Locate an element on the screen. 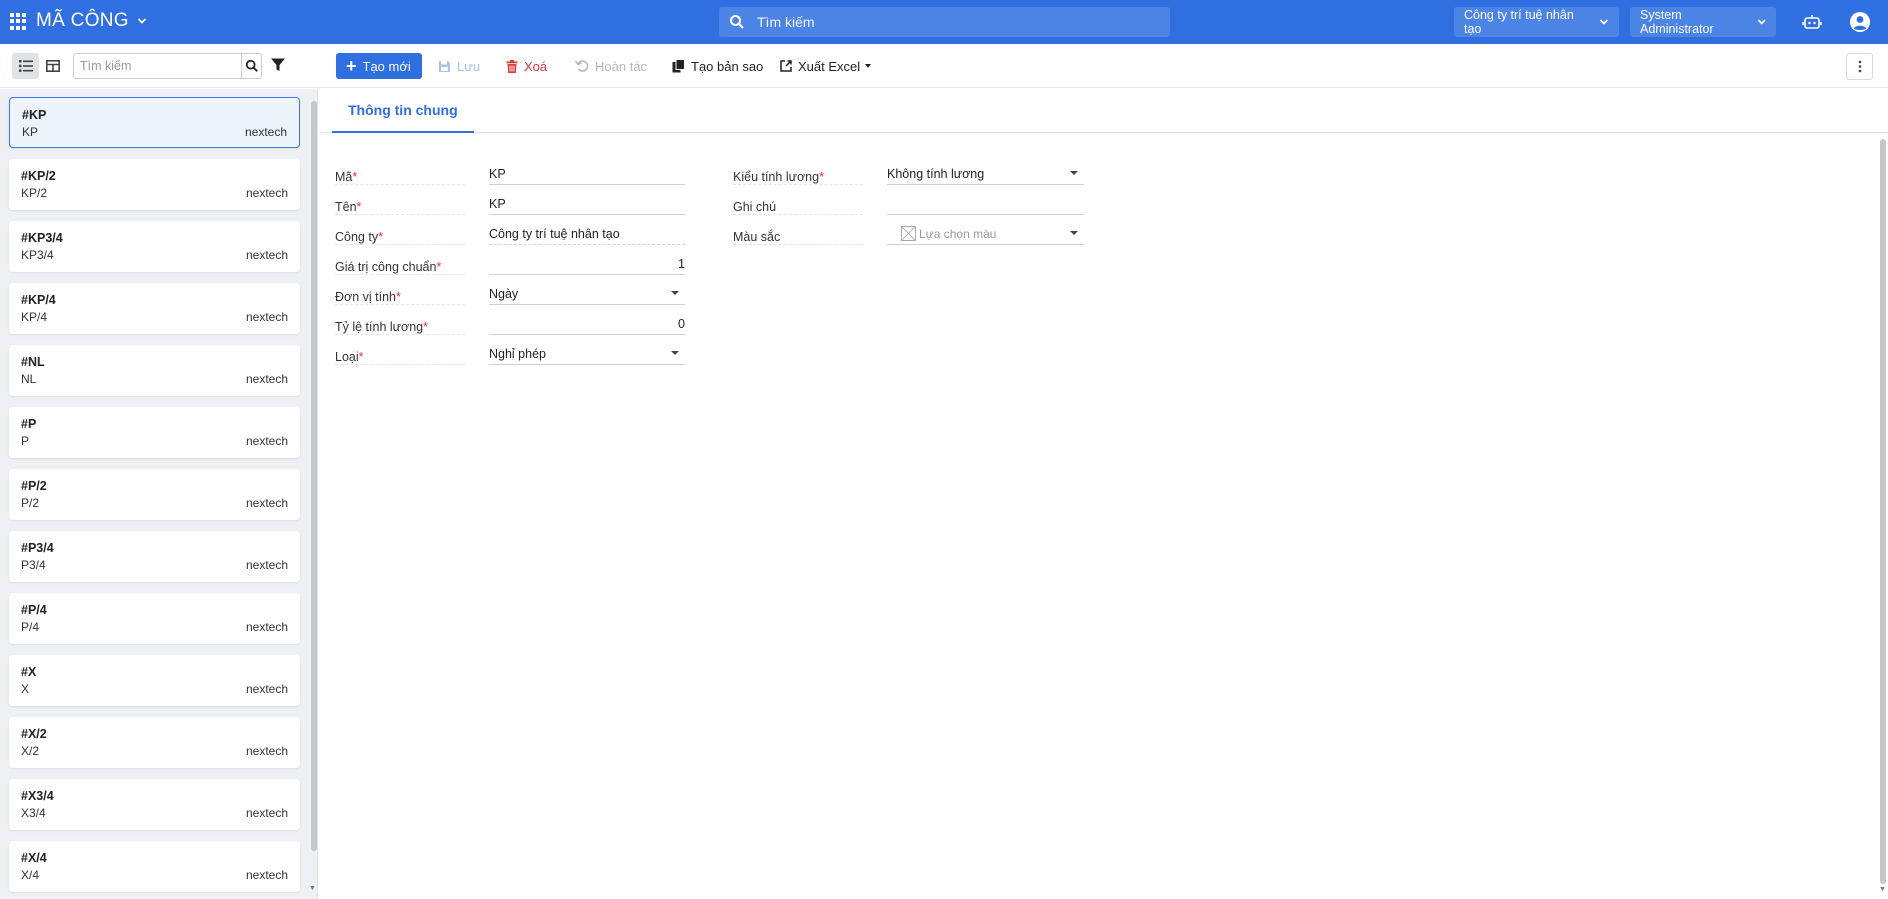 The image size is (1888, 899). filter-icon is located at coordinates (278, 65).